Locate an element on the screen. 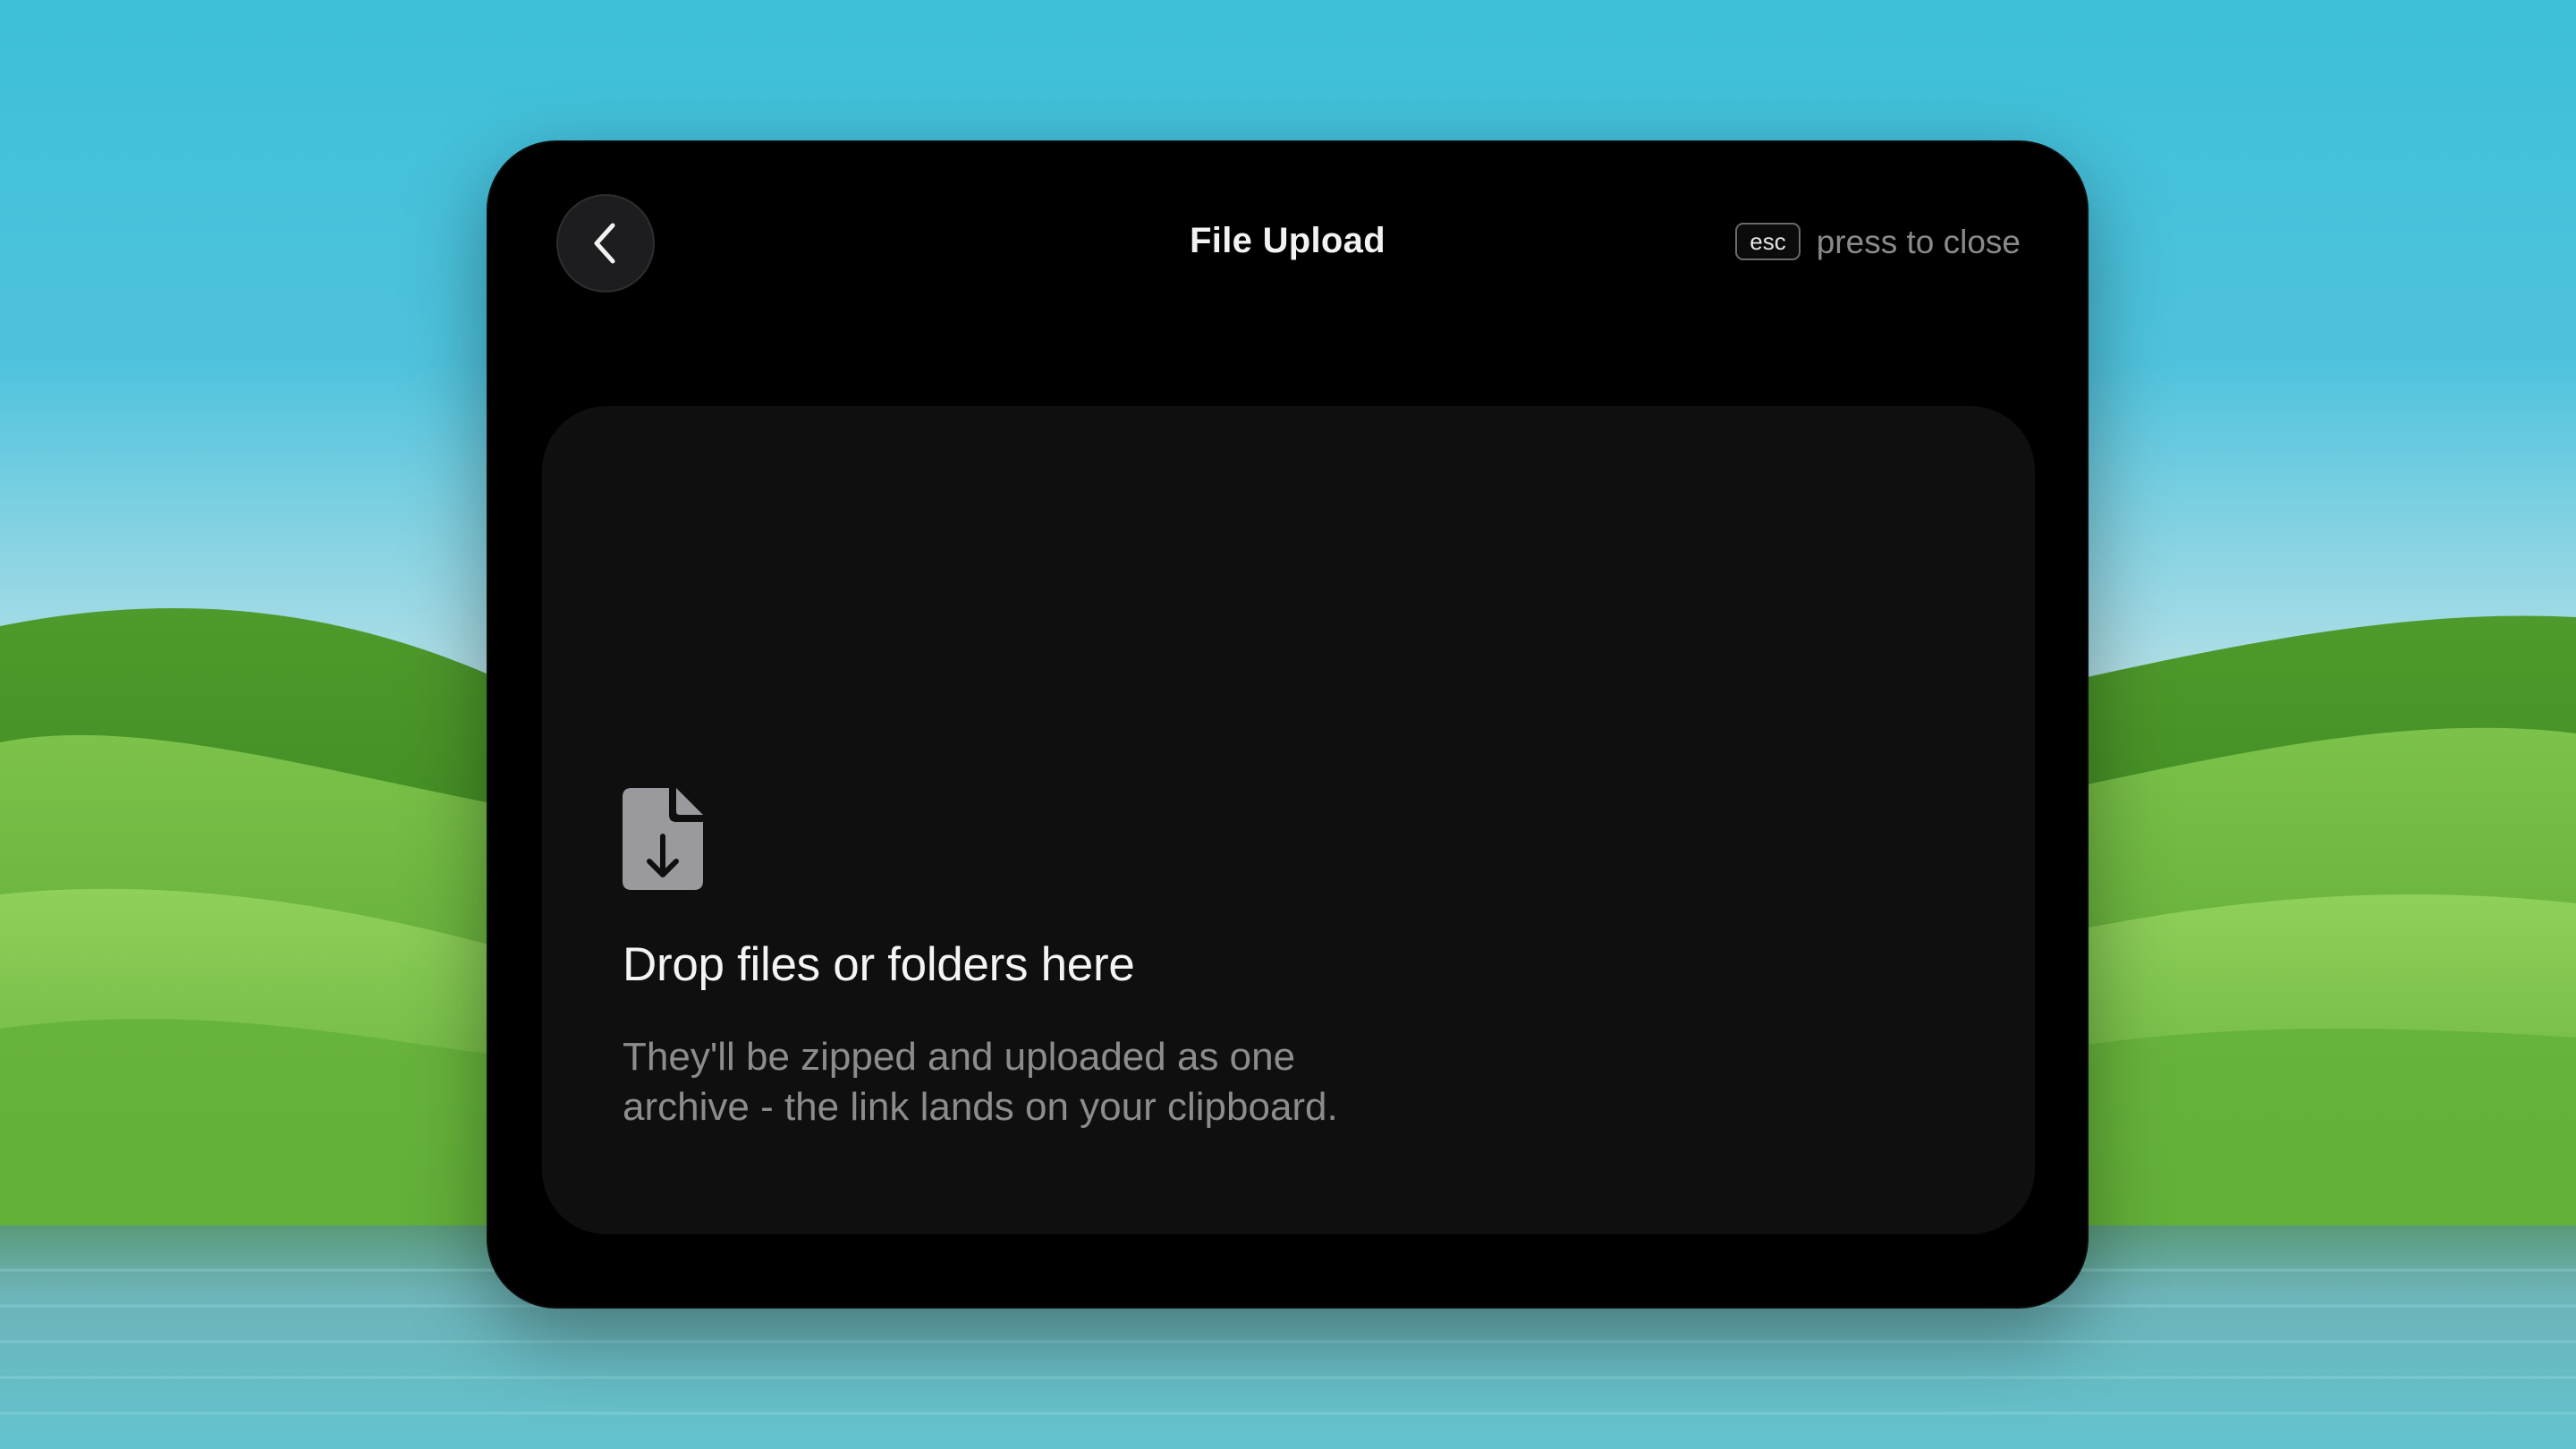 This screenshot has width=2576, height=1449. drop-zone-title: Drop files or folders here is located at coordinates (879, 964).